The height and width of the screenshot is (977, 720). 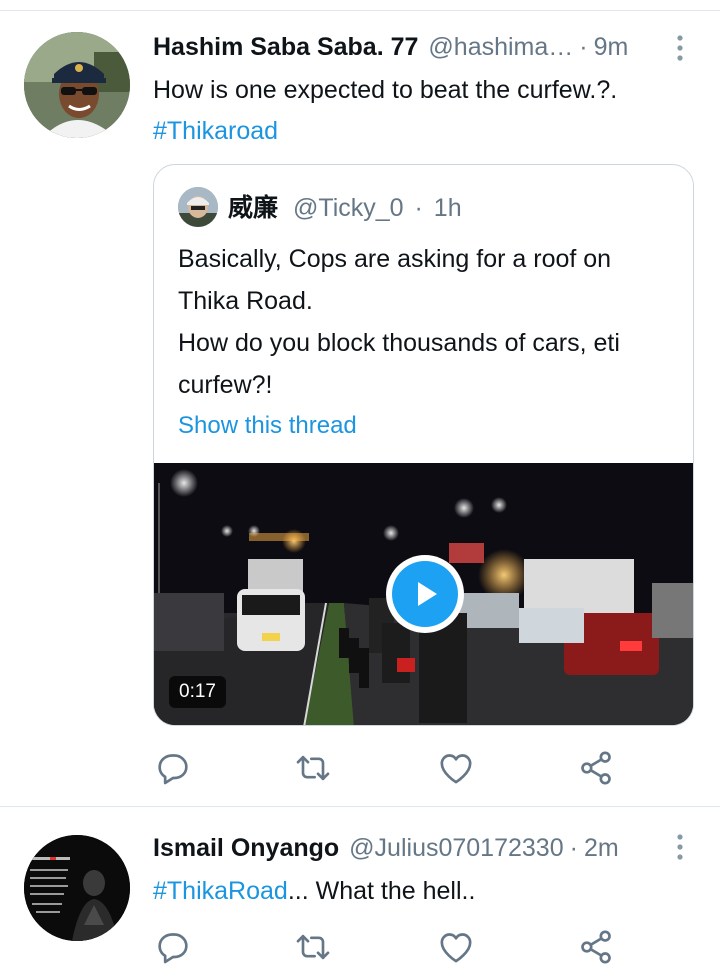 I want to click on author-name: Ismail Onyango, so click(x=246, y=848).